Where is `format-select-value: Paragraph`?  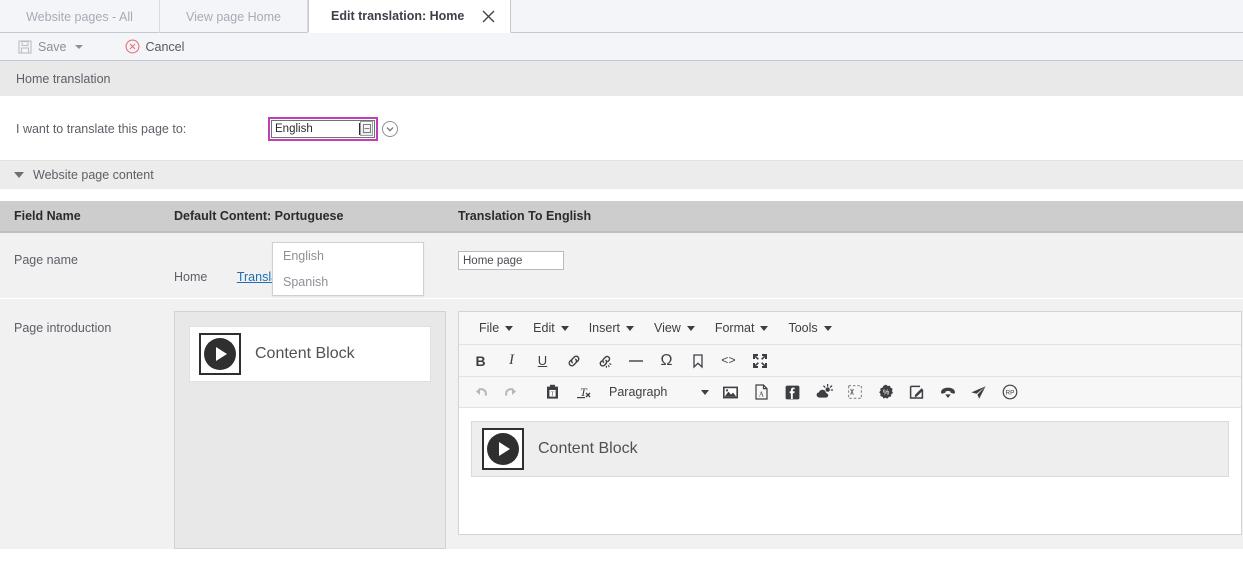
format-select-value: Paragraph is located at coordinates (638, 392).